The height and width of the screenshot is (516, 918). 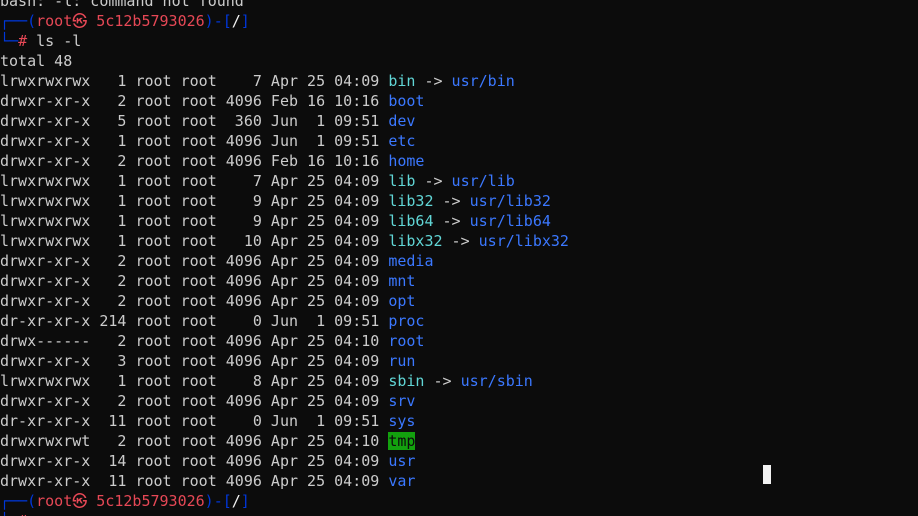 I want to click on text-segment: boot, so click(x=406, y=101).